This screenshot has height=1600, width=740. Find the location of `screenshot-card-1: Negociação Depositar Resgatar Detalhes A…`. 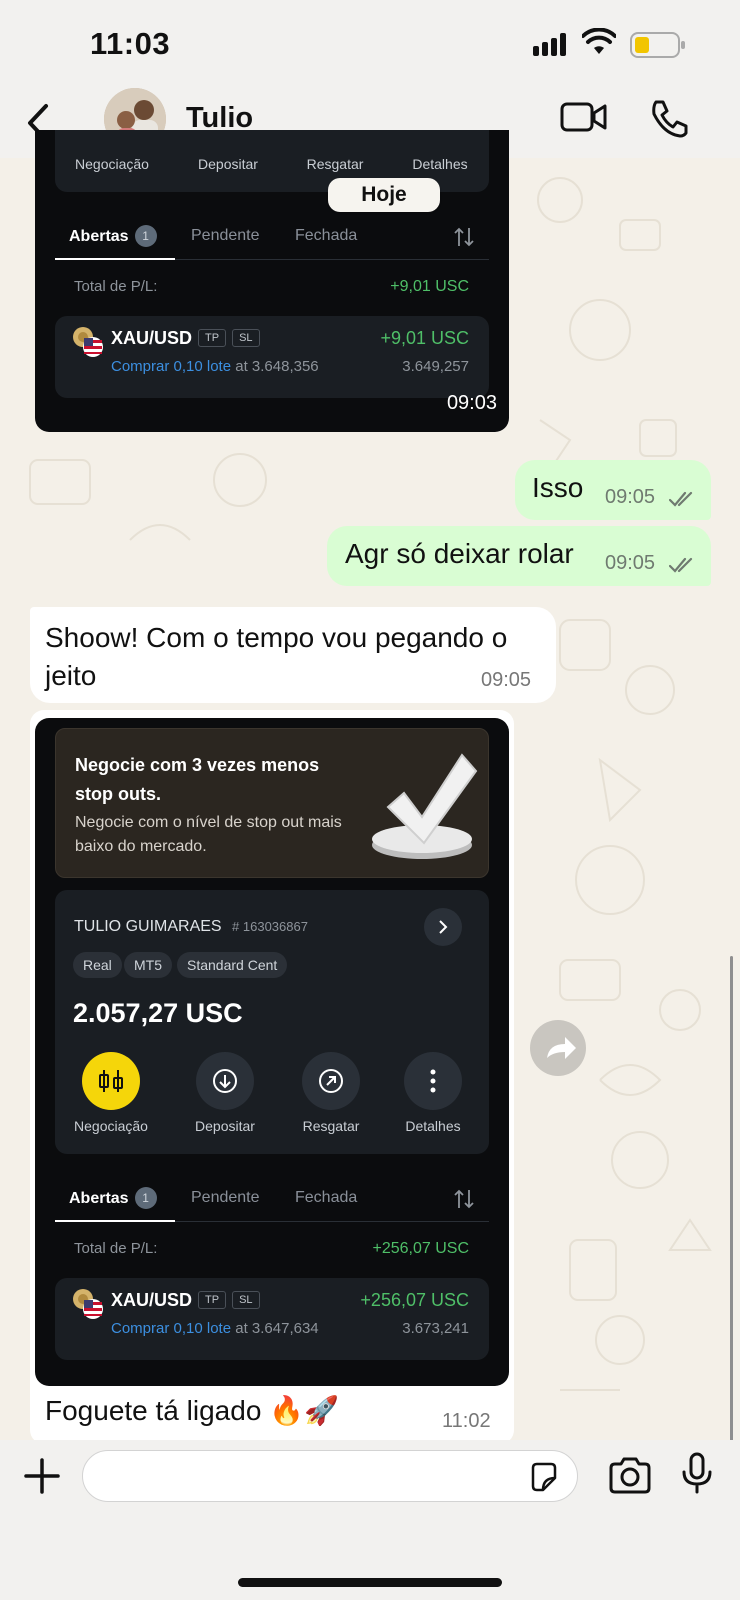

screenshot-card-1: Negociação Depositar Resgatar Detalhes A… is located at coordinates (272, 281).